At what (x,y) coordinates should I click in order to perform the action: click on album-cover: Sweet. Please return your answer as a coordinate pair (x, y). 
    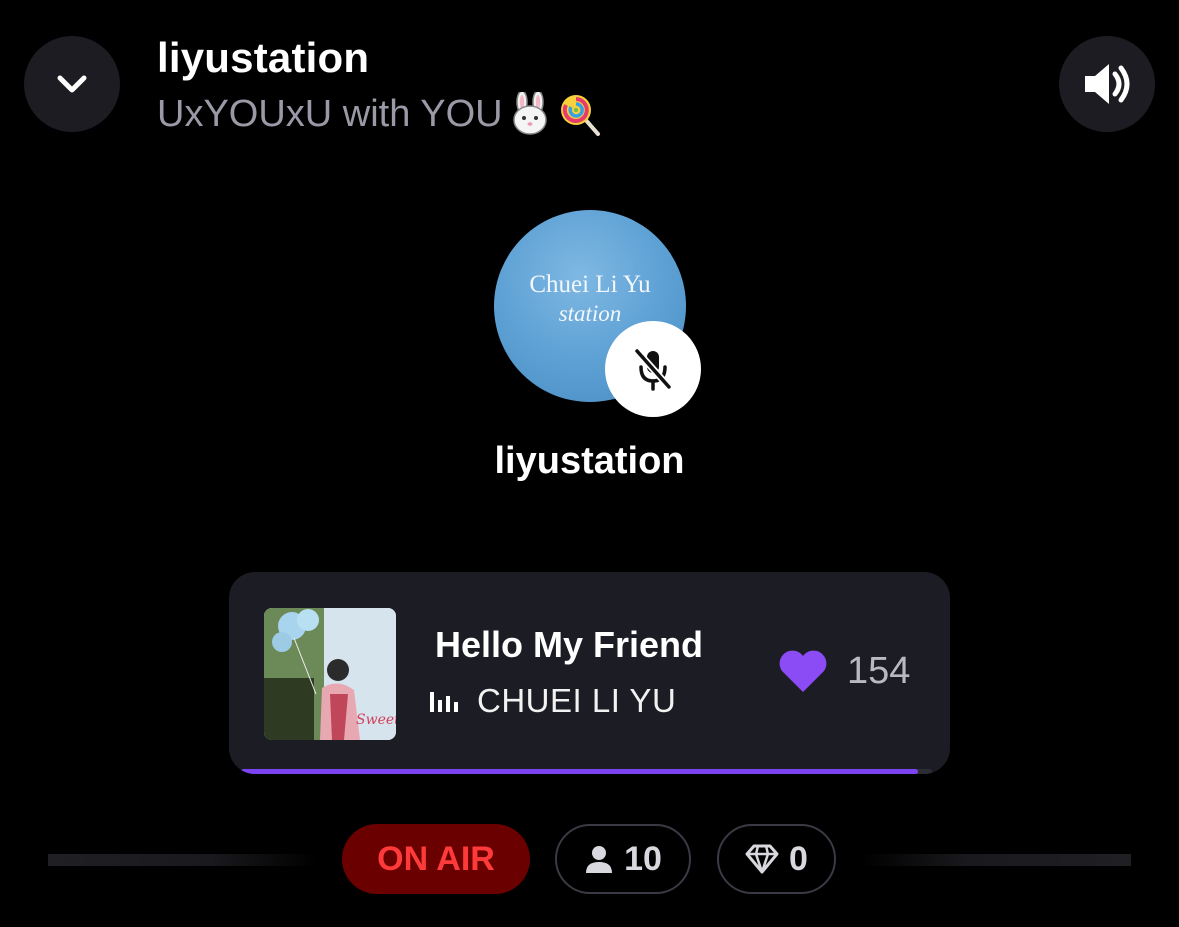
    Looking at the image, I should click on (330, 674).